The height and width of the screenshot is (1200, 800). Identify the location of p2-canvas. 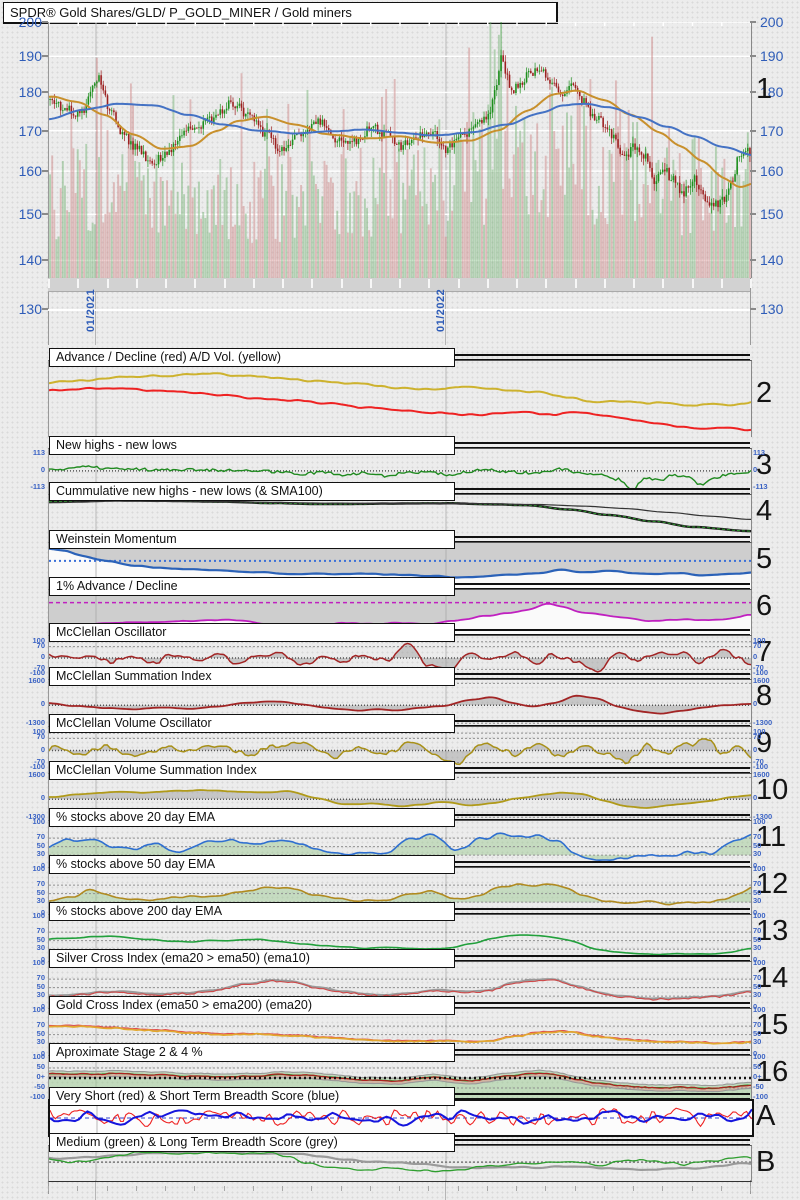
(400, 399).